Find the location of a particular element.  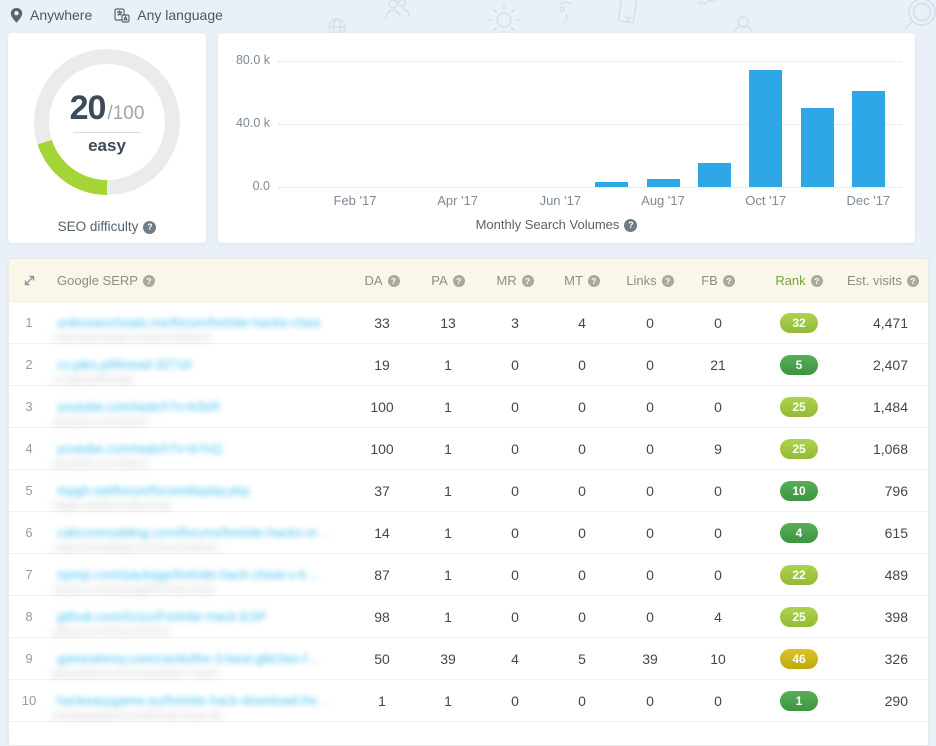

expand-table-button is located at coordinates (29, 280).